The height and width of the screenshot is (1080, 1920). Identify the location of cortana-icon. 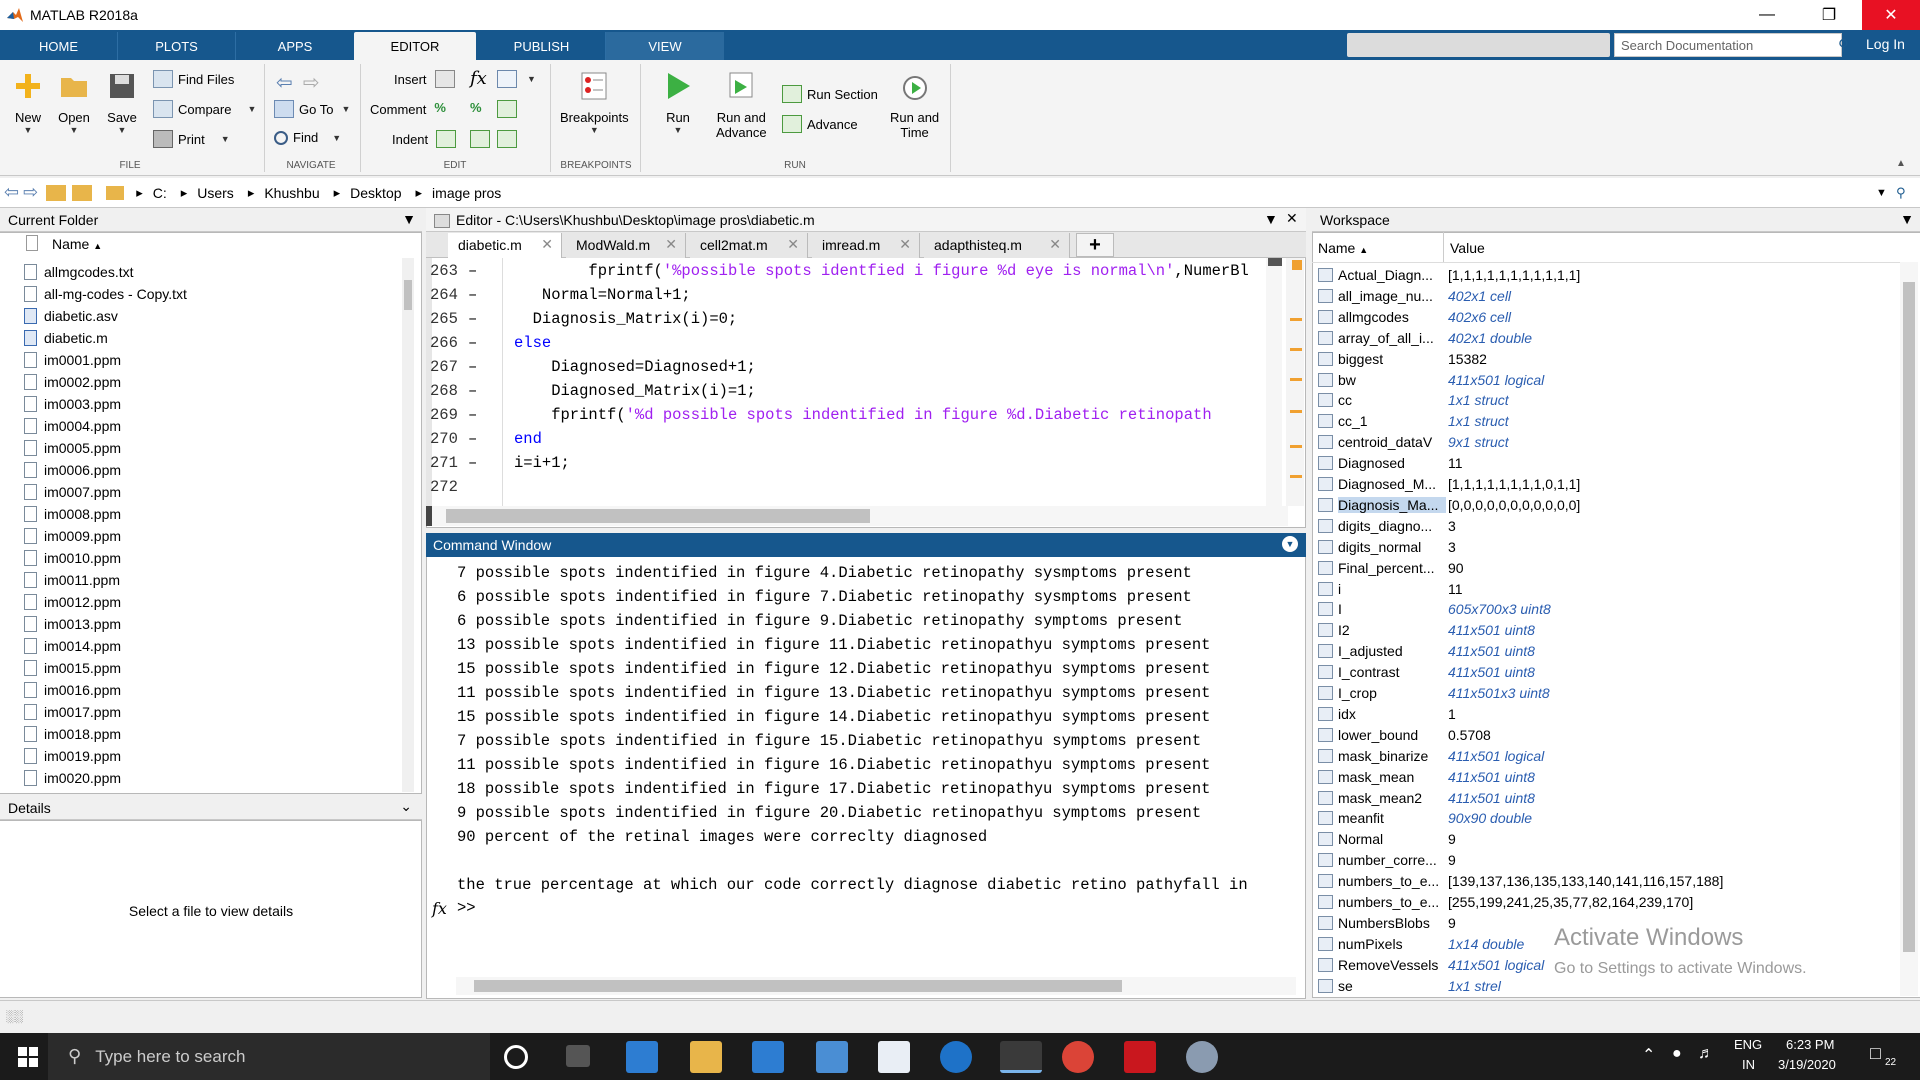
(516, 1057).